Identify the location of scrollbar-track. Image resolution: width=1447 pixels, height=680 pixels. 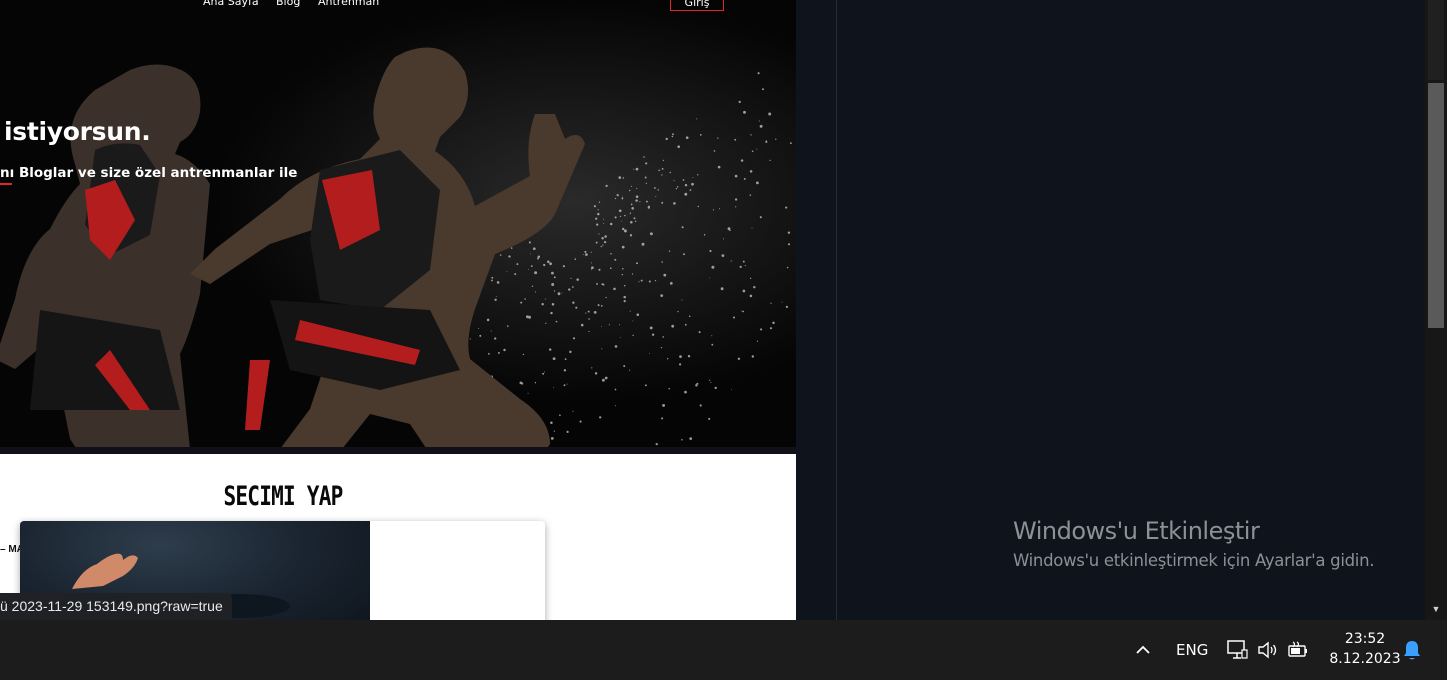
(1436, 40).